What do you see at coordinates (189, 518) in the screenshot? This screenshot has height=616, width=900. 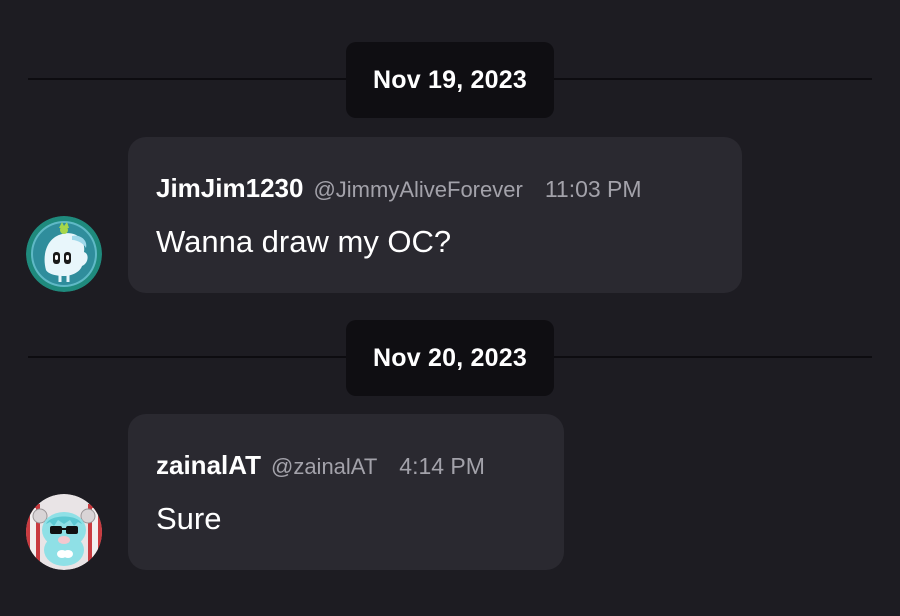 I see `message-text: Sure` at bounding box center [189, 518].